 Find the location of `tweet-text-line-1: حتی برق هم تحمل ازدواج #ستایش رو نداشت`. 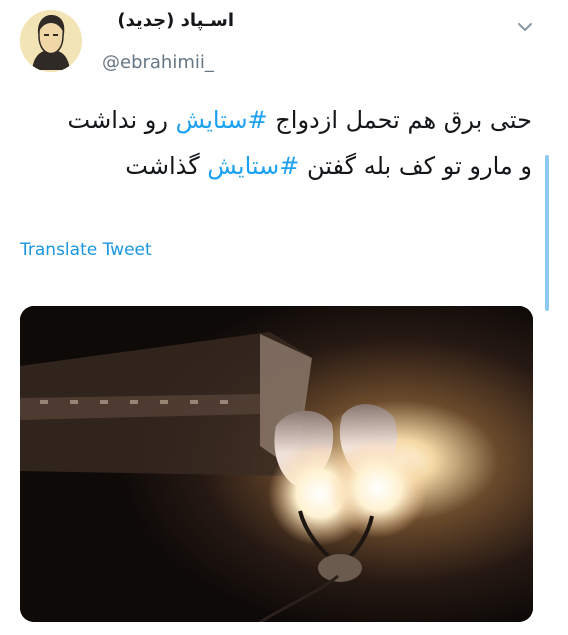

tweet-text-line-1: حتی برق هم تحمل ازدواج #ستایش رو نداشت is located at coordinates (276, 120).